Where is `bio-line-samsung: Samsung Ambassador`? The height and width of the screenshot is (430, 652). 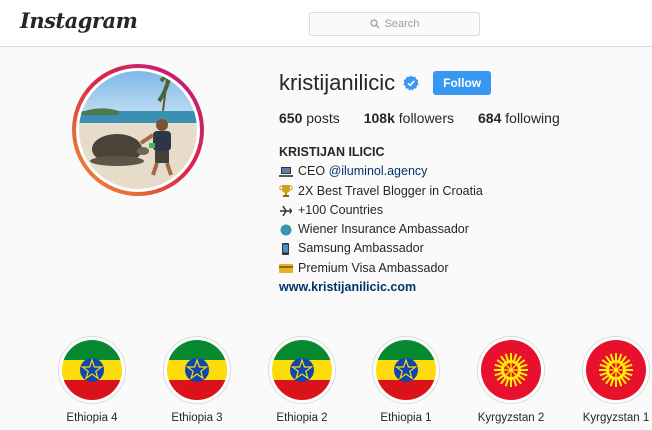
bio-line-samsung: Samsung Ambassador is located at coordinates (381, 248).